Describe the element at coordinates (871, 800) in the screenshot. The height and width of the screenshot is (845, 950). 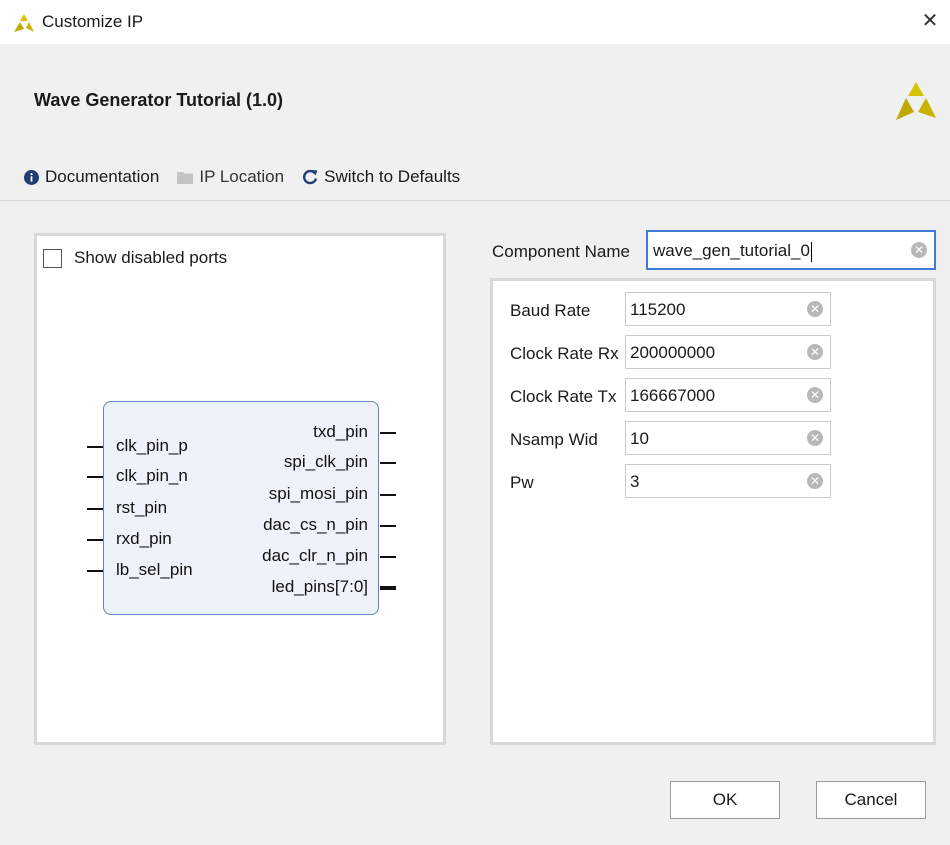
I see `cancel-button: Cancel` at that location.